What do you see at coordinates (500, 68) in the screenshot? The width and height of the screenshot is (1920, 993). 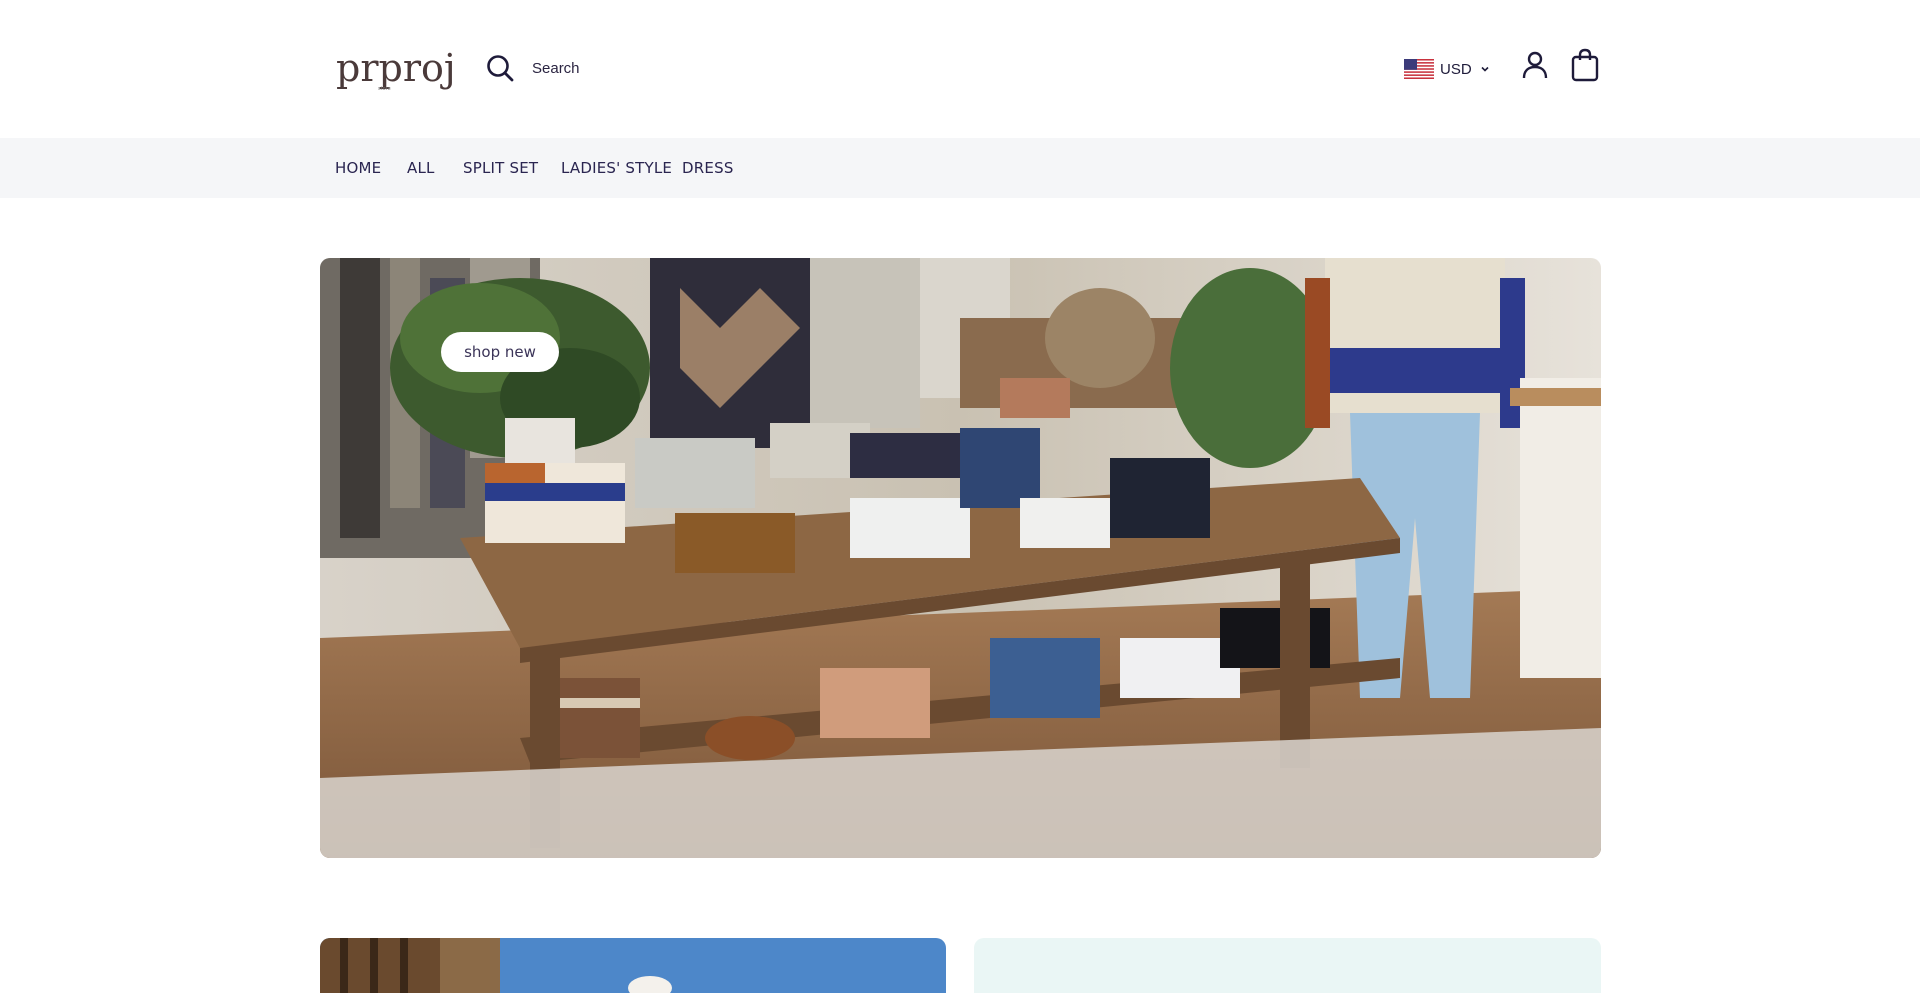 I see `search-icon` at bounding box center [500, 68].